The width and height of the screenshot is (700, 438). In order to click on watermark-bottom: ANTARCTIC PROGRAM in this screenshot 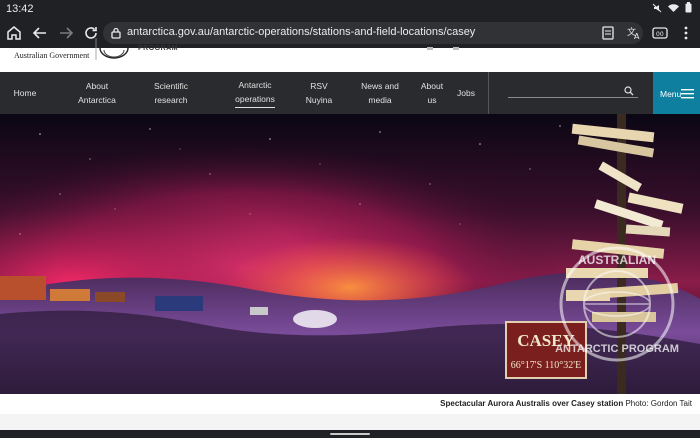, I will do `click(617, 349)`.